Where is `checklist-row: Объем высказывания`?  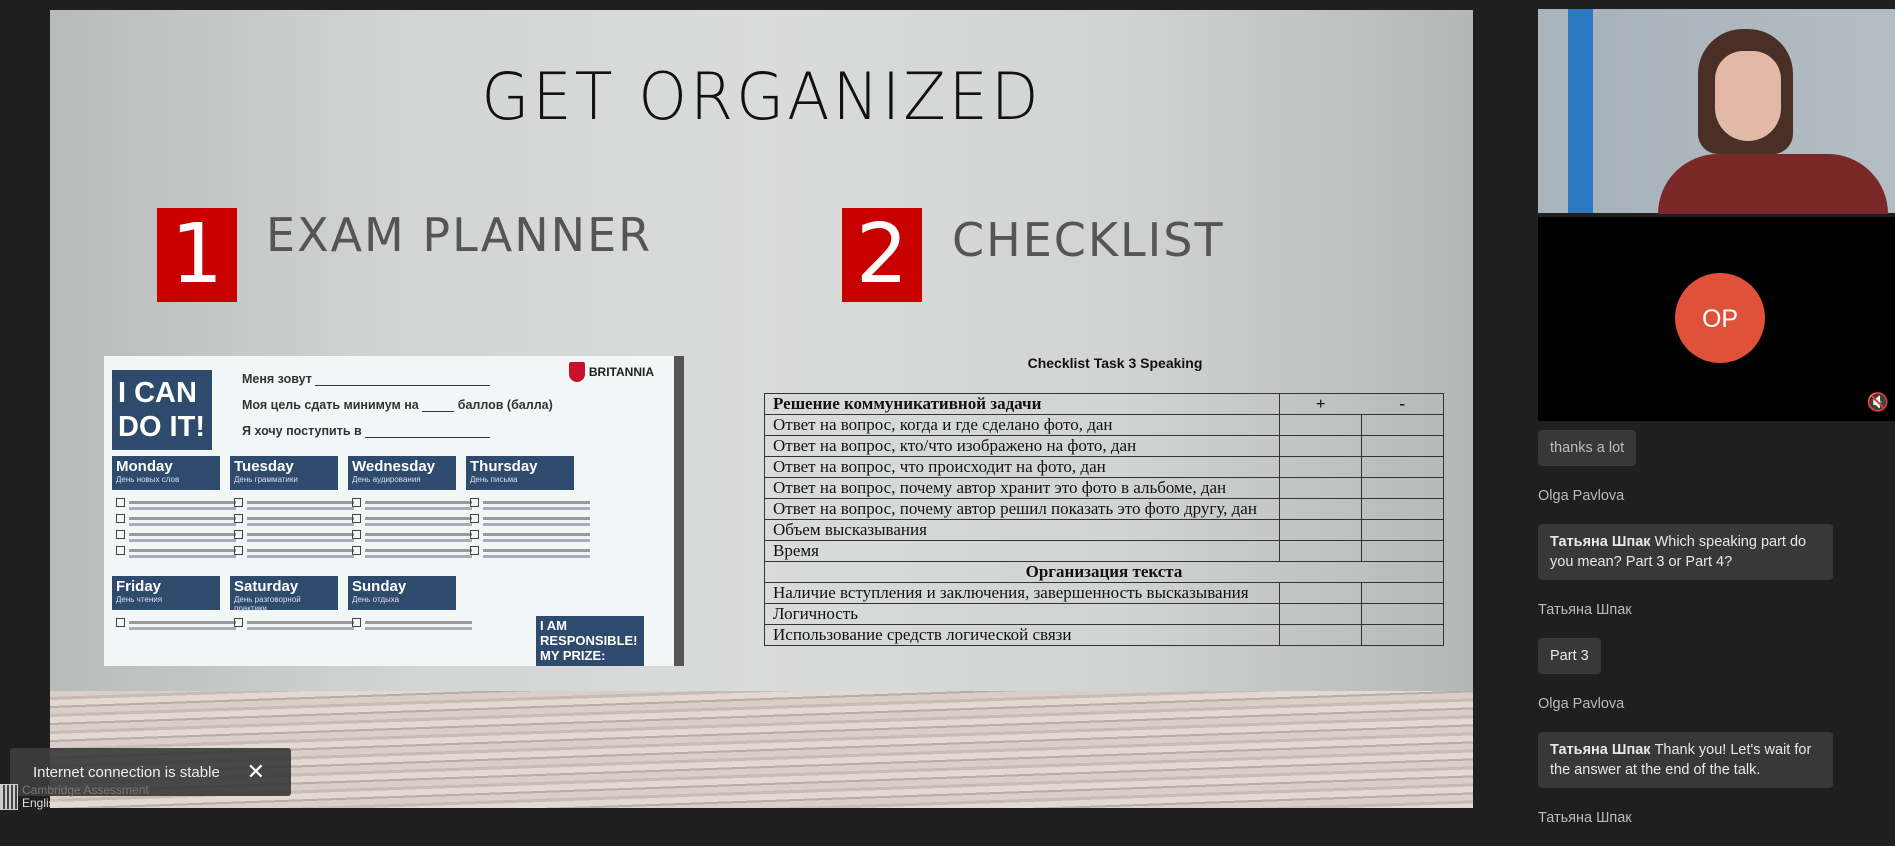 checklist-row: Объем высказывания is located at coordinates (1104, 530).